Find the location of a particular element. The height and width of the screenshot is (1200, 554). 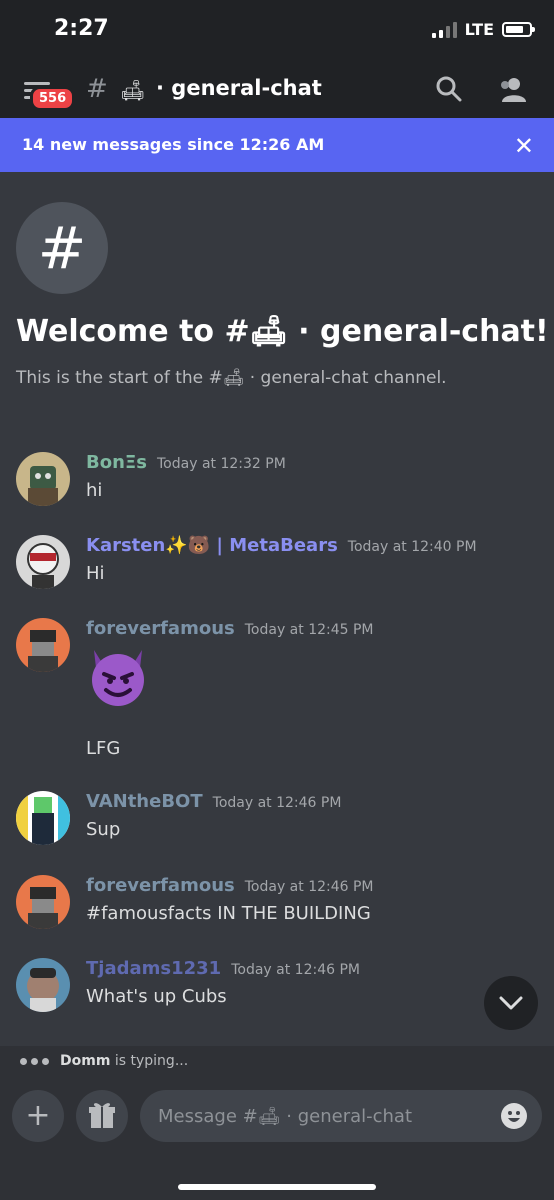

message-header: foreverfamous Today at 12:46 PM is located at coordinates (230, 885).